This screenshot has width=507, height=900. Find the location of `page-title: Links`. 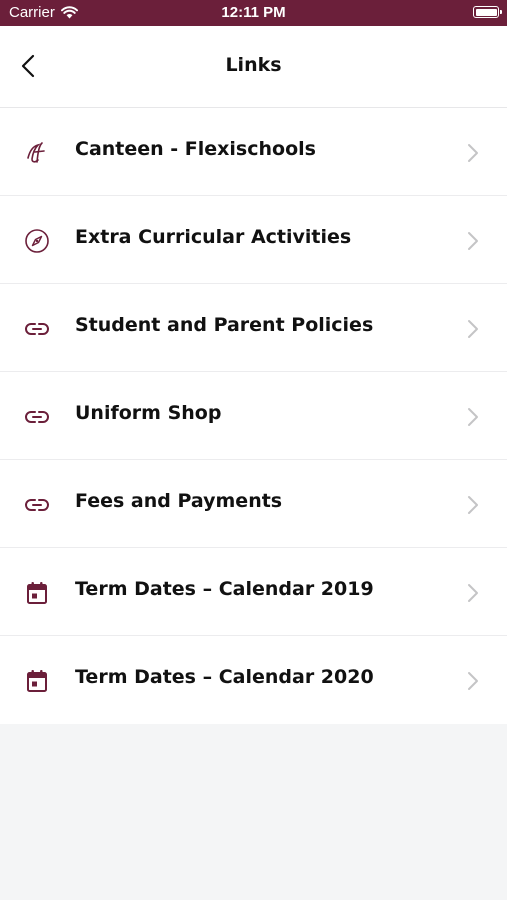

page-title: Links is located at coordinates (253, 65).